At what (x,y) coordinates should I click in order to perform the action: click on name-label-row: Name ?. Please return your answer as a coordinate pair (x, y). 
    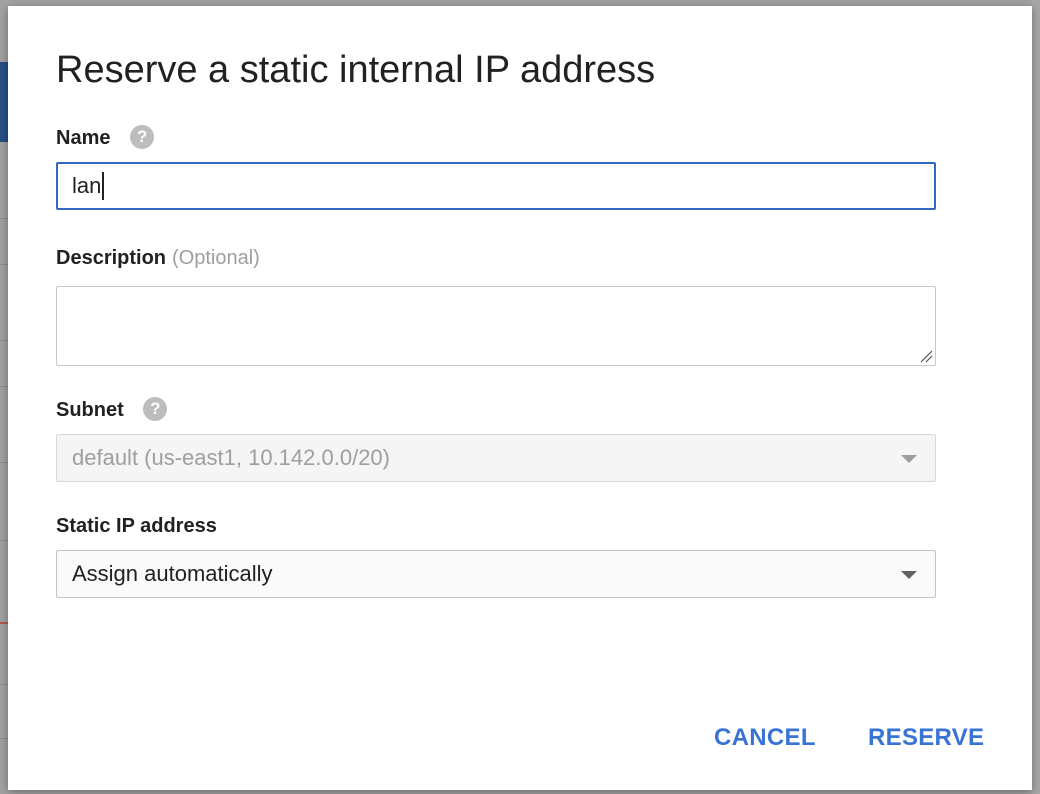
    Looking at the image, I should click on (105, 137).